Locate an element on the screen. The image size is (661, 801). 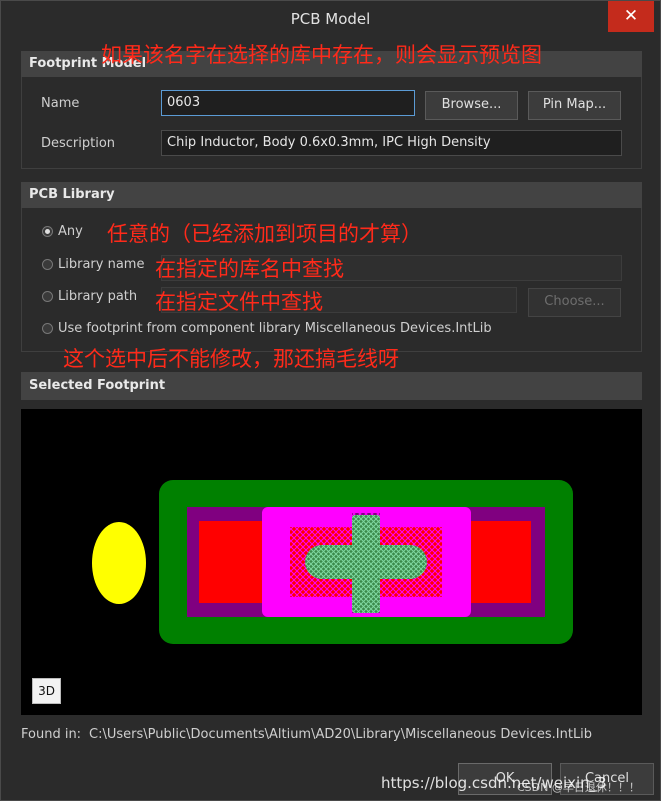
watermark-author: CSDN @早日退休！！！ is located at coordinates (578, 787).